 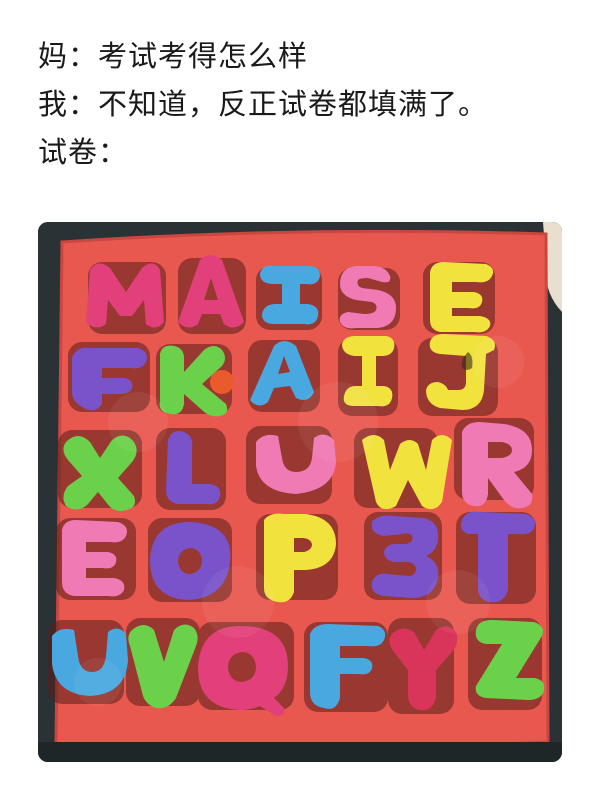 What do you see at coordinates (222, 382) in the screenshot?
I see `foam-blob-k` at bounding box center [222, 382].